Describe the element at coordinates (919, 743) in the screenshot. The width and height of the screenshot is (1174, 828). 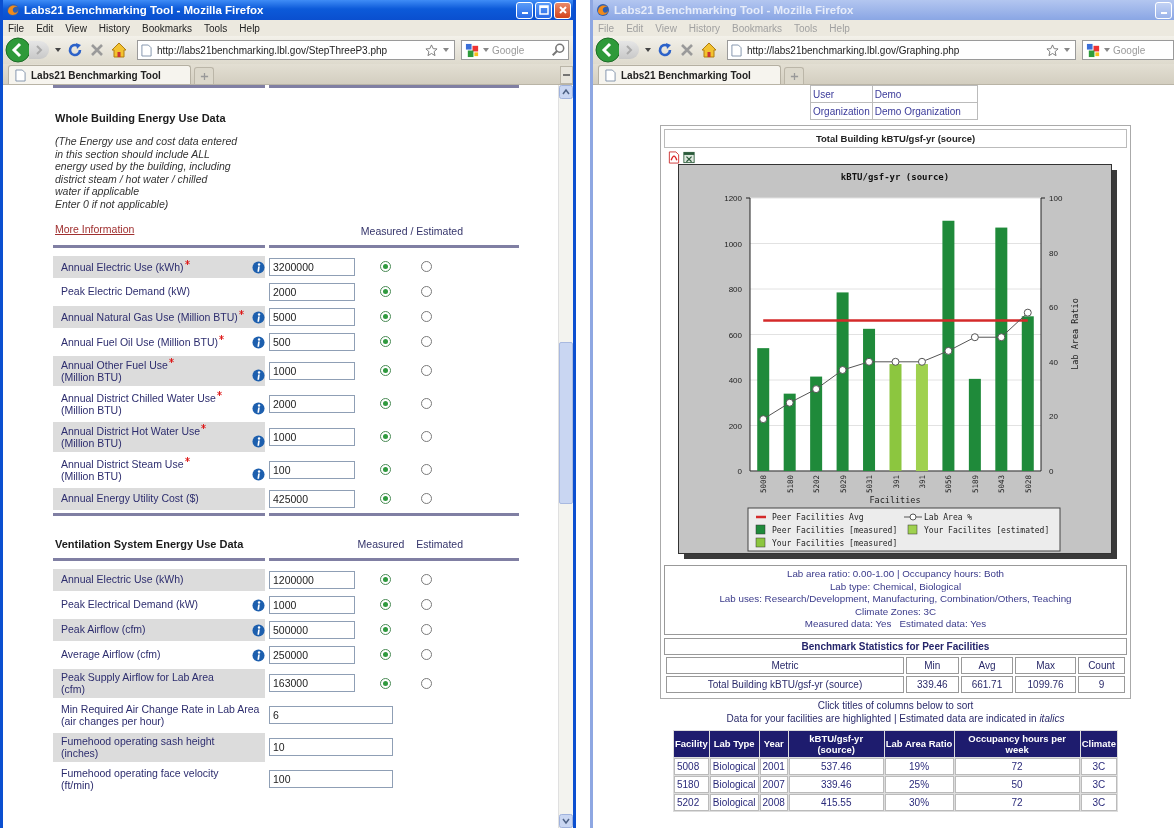
I see `column-header: Lab Area Ratio` at that location.